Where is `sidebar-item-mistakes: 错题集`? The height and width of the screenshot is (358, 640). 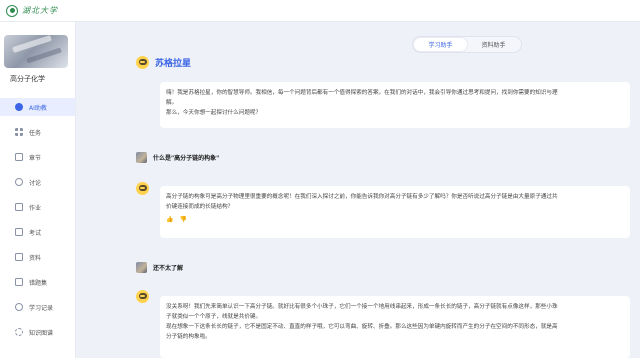 sidebar-item-mistakes: 错题集 is located at coordinates (37, 282).